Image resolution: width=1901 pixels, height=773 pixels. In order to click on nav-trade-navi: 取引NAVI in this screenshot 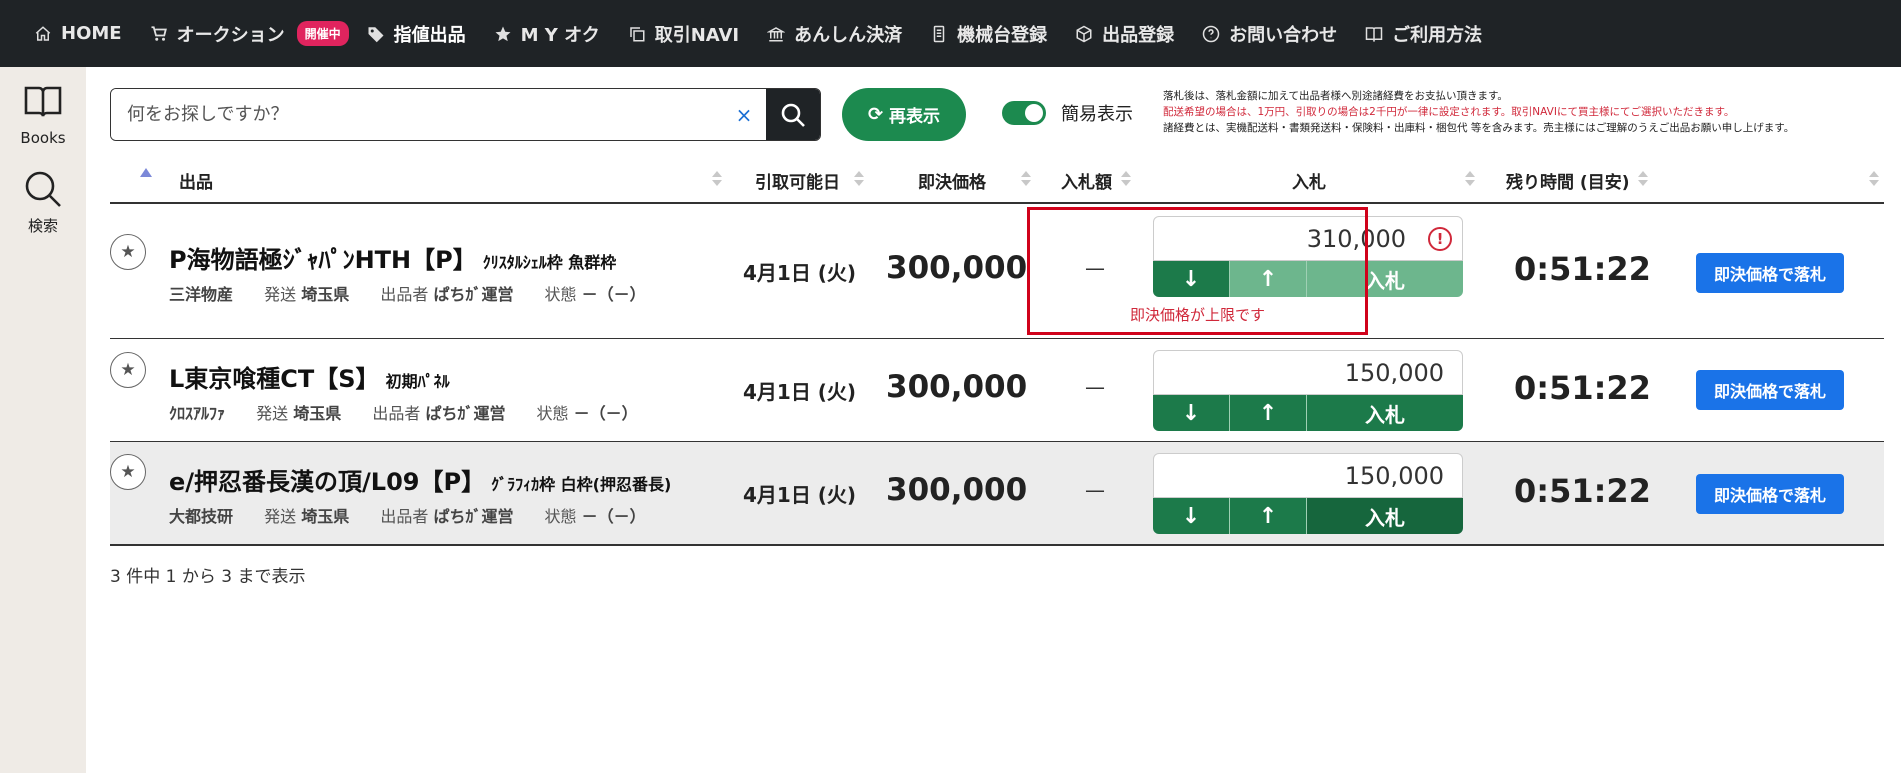, I will do `click(683, 34)`.